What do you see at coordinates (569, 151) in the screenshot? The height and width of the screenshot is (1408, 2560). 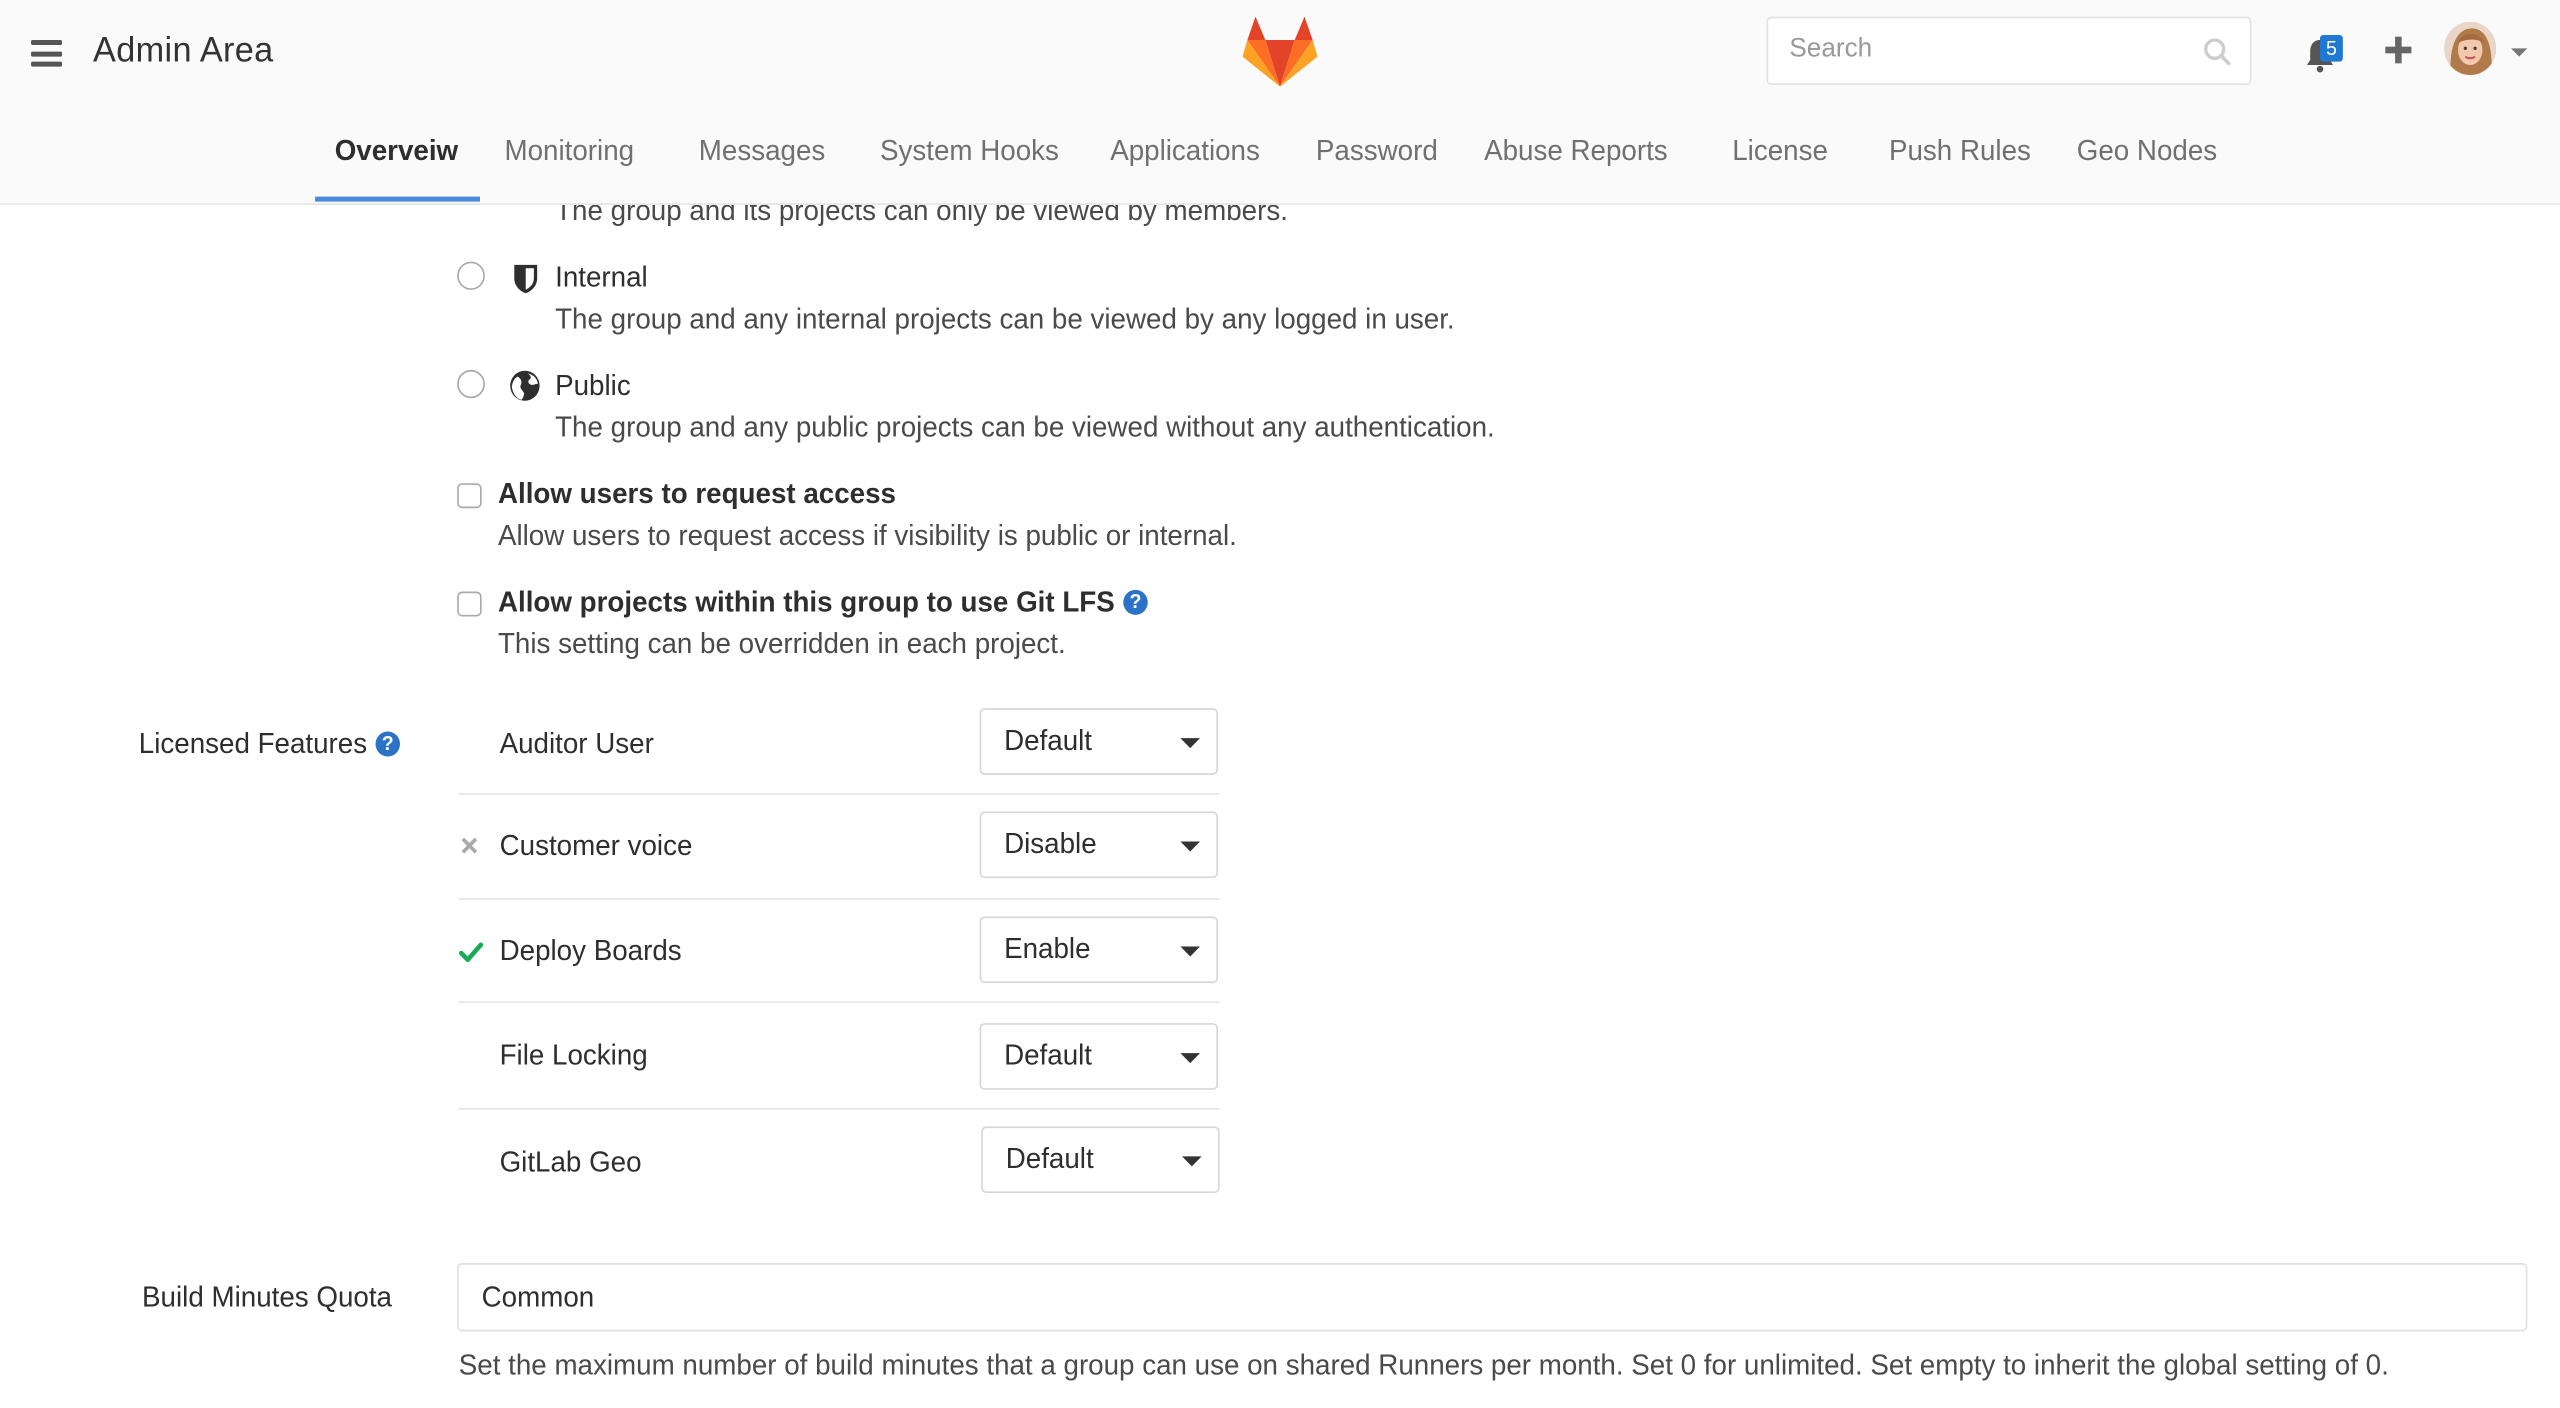 I see `tab-monitoring: Monitoring` at bounding box center [569, 151].